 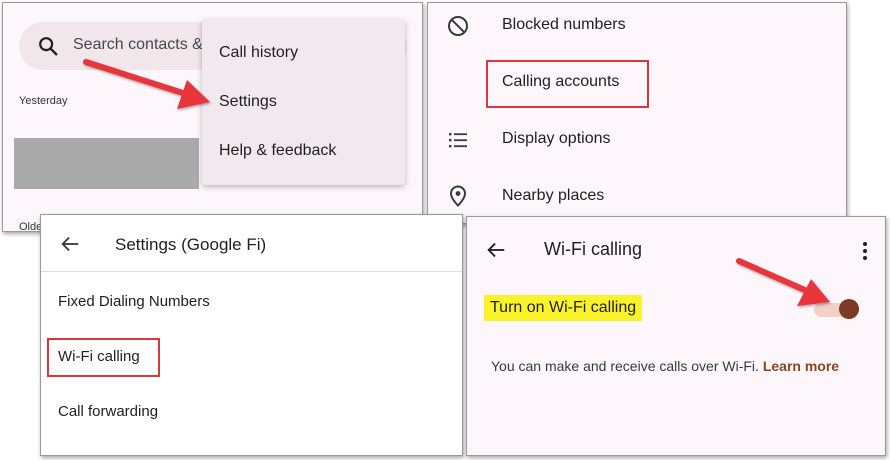 What do you see at coordinates (458, 140) in the screenshot?
I see `list-icon` at bounding box center [458, 140].